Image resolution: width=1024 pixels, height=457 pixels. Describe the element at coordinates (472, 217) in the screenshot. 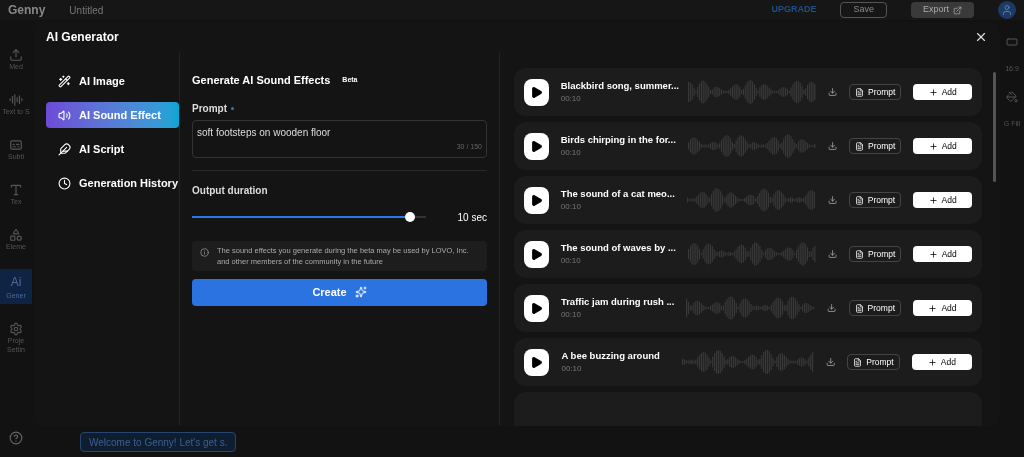

I see `duration-value: 10 sec` at that location.